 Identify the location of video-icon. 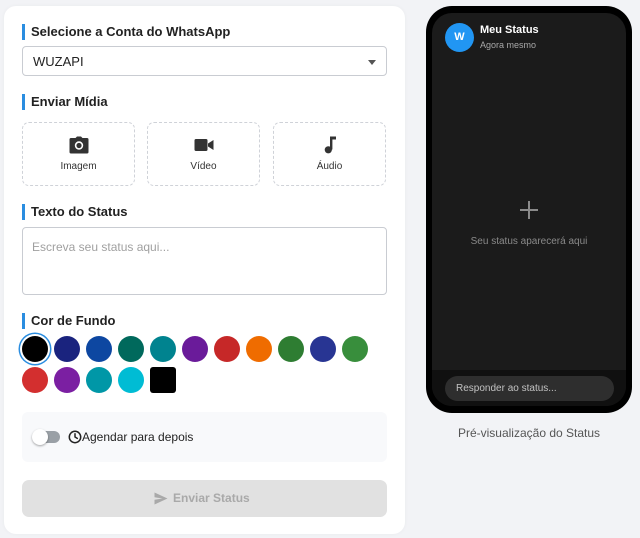
(203, 145).